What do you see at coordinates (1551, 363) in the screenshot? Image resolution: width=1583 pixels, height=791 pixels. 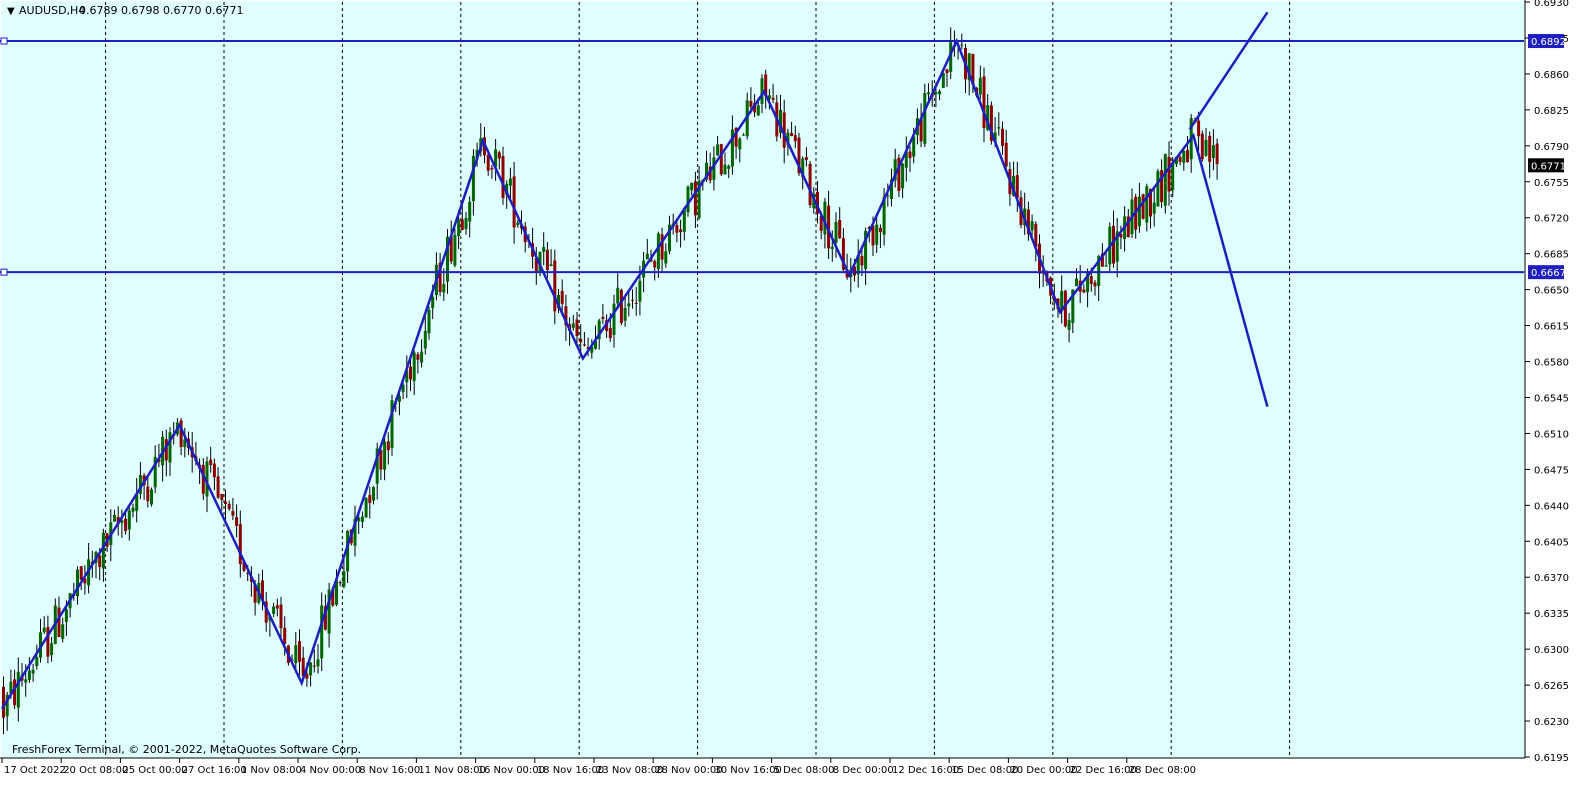 I see `price-tick-label: 0.6580` at bounding box center [1551, 363].